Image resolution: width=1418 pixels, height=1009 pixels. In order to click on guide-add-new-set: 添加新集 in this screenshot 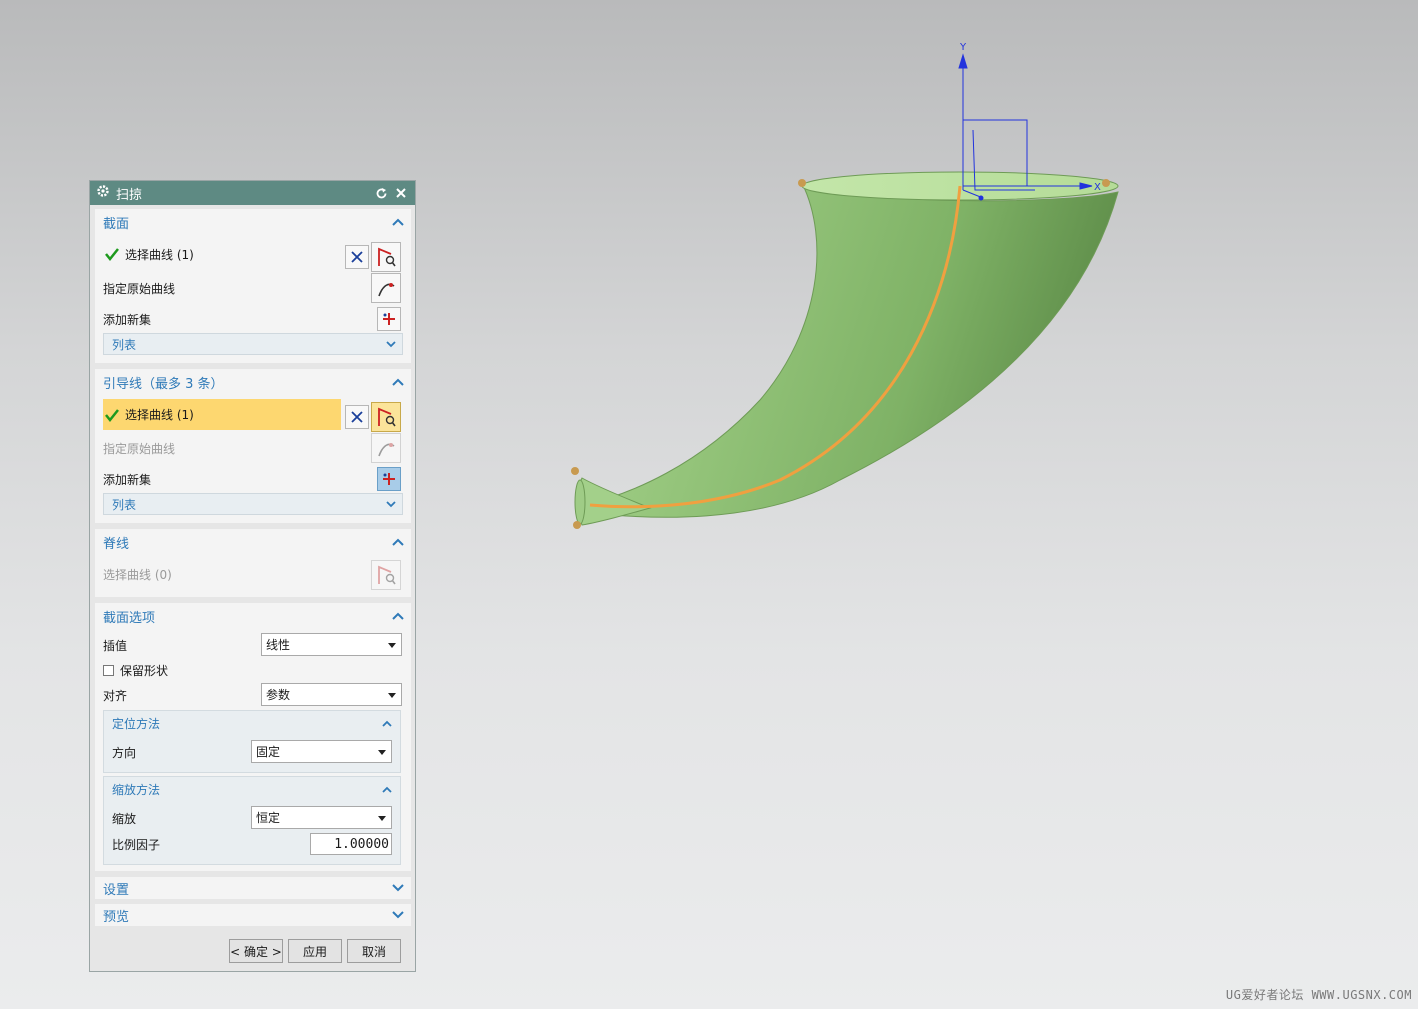, I will do `click(253, 479)`.